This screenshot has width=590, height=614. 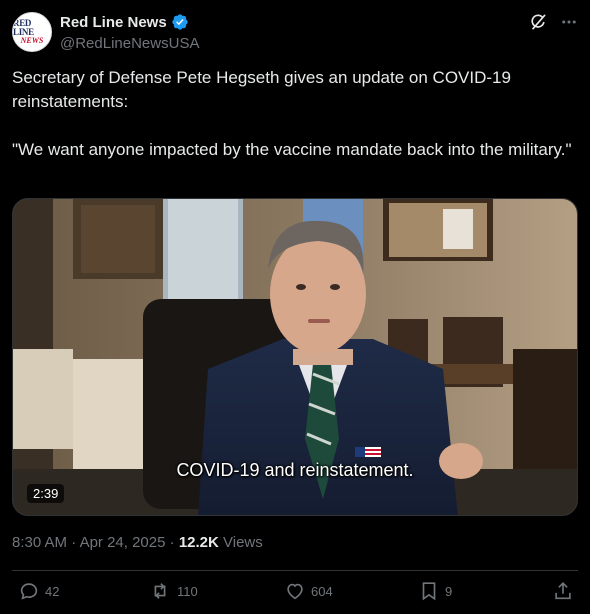 I want to click on avatar: RED LINE NEWS, so click(x=32, y=32).